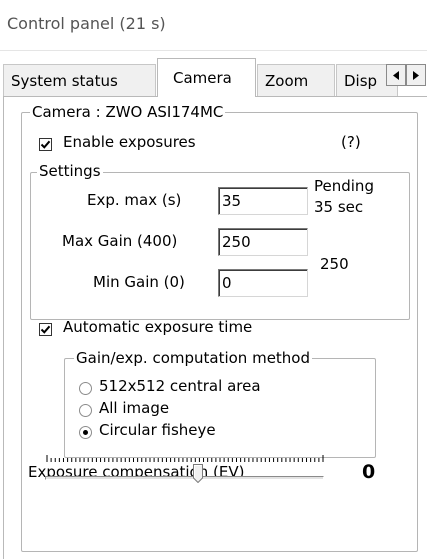  Describe the element at coordinates (296, 80) in the screenshot. I see `tab-zoom: Zoom` at that location.